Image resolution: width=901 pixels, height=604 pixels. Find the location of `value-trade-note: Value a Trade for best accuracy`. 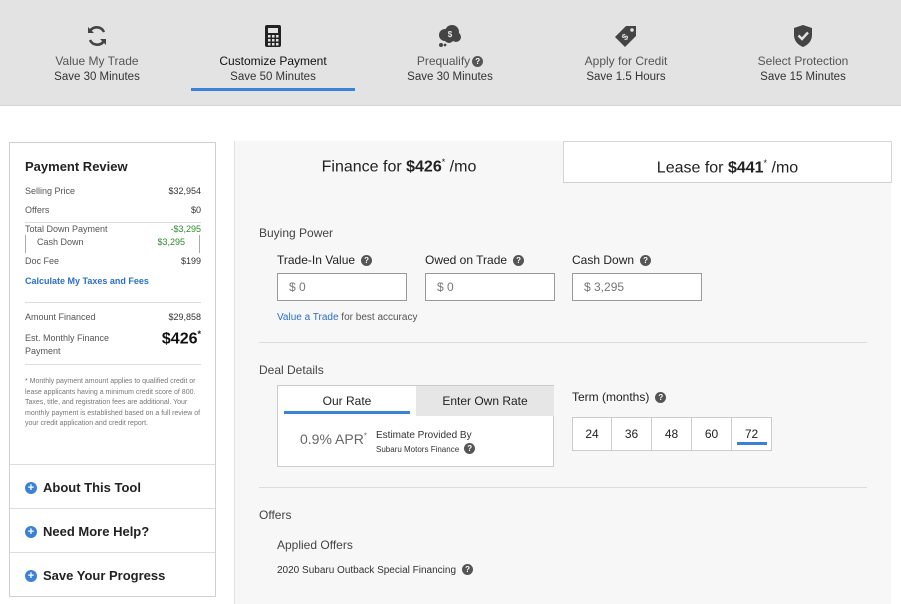

value-trade-note: Value a Trade for best accuracy is located at coordinates (347, 317).